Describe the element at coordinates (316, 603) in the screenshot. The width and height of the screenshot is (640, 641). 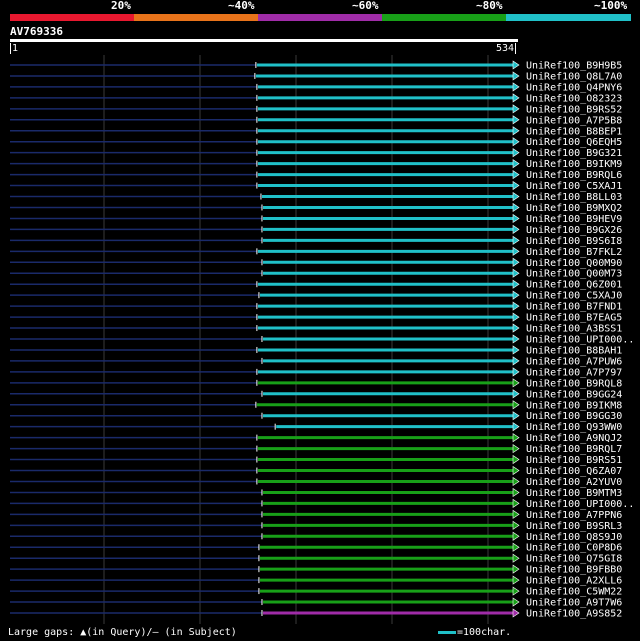
I see `hit-row: UniRef100_A9T7W6` at that location.